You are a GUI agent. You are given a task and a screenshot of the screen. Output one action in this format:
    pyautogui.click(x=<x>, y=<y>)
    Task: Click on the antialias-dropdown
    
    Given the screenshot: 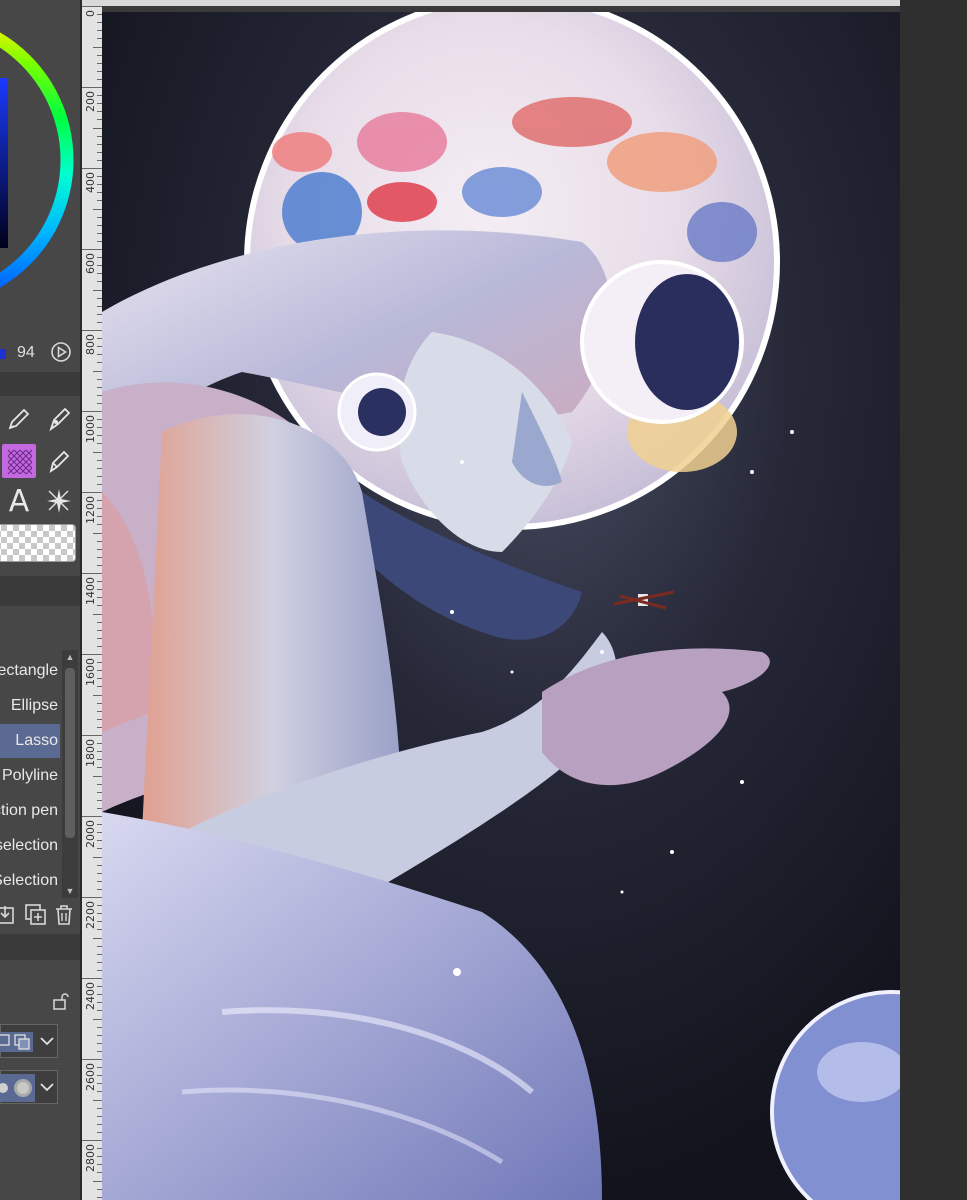 What is the action you would take?
    pyautogui.click(x=29, y=1087)
    